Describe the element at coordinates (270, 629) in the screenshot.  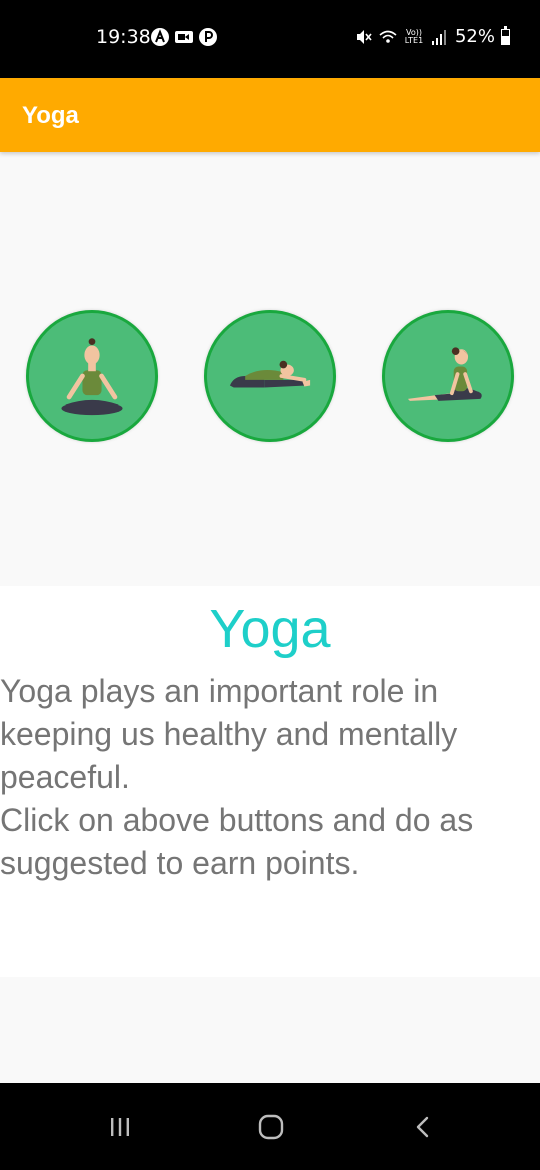
I see `info-title: Yoga` at that location.